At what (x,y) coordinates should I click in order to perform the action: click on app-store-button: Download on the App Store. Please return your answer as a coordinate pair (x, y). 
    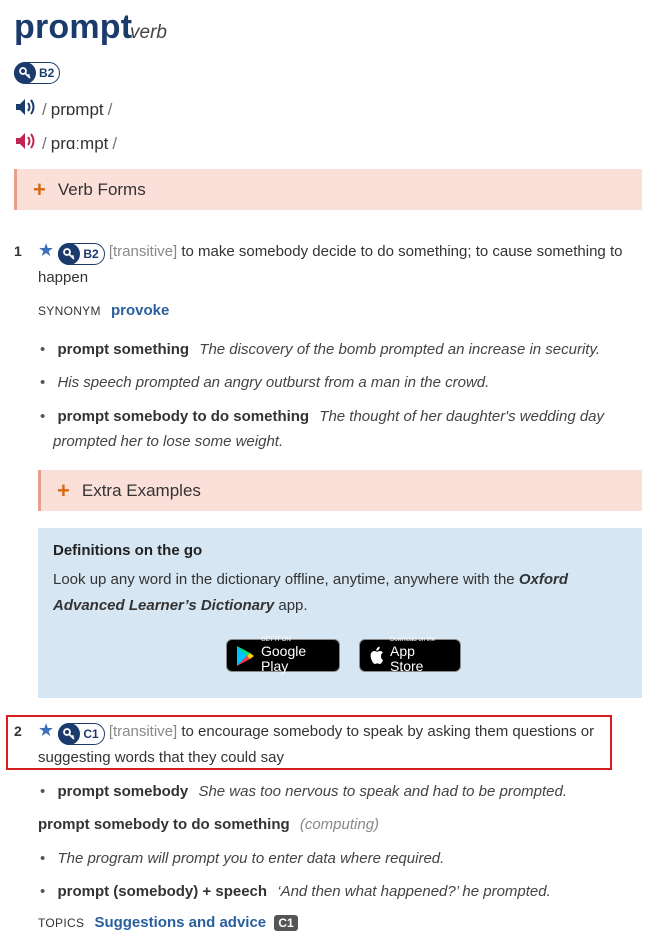
    Looking at the image, I should click on (410, 655).